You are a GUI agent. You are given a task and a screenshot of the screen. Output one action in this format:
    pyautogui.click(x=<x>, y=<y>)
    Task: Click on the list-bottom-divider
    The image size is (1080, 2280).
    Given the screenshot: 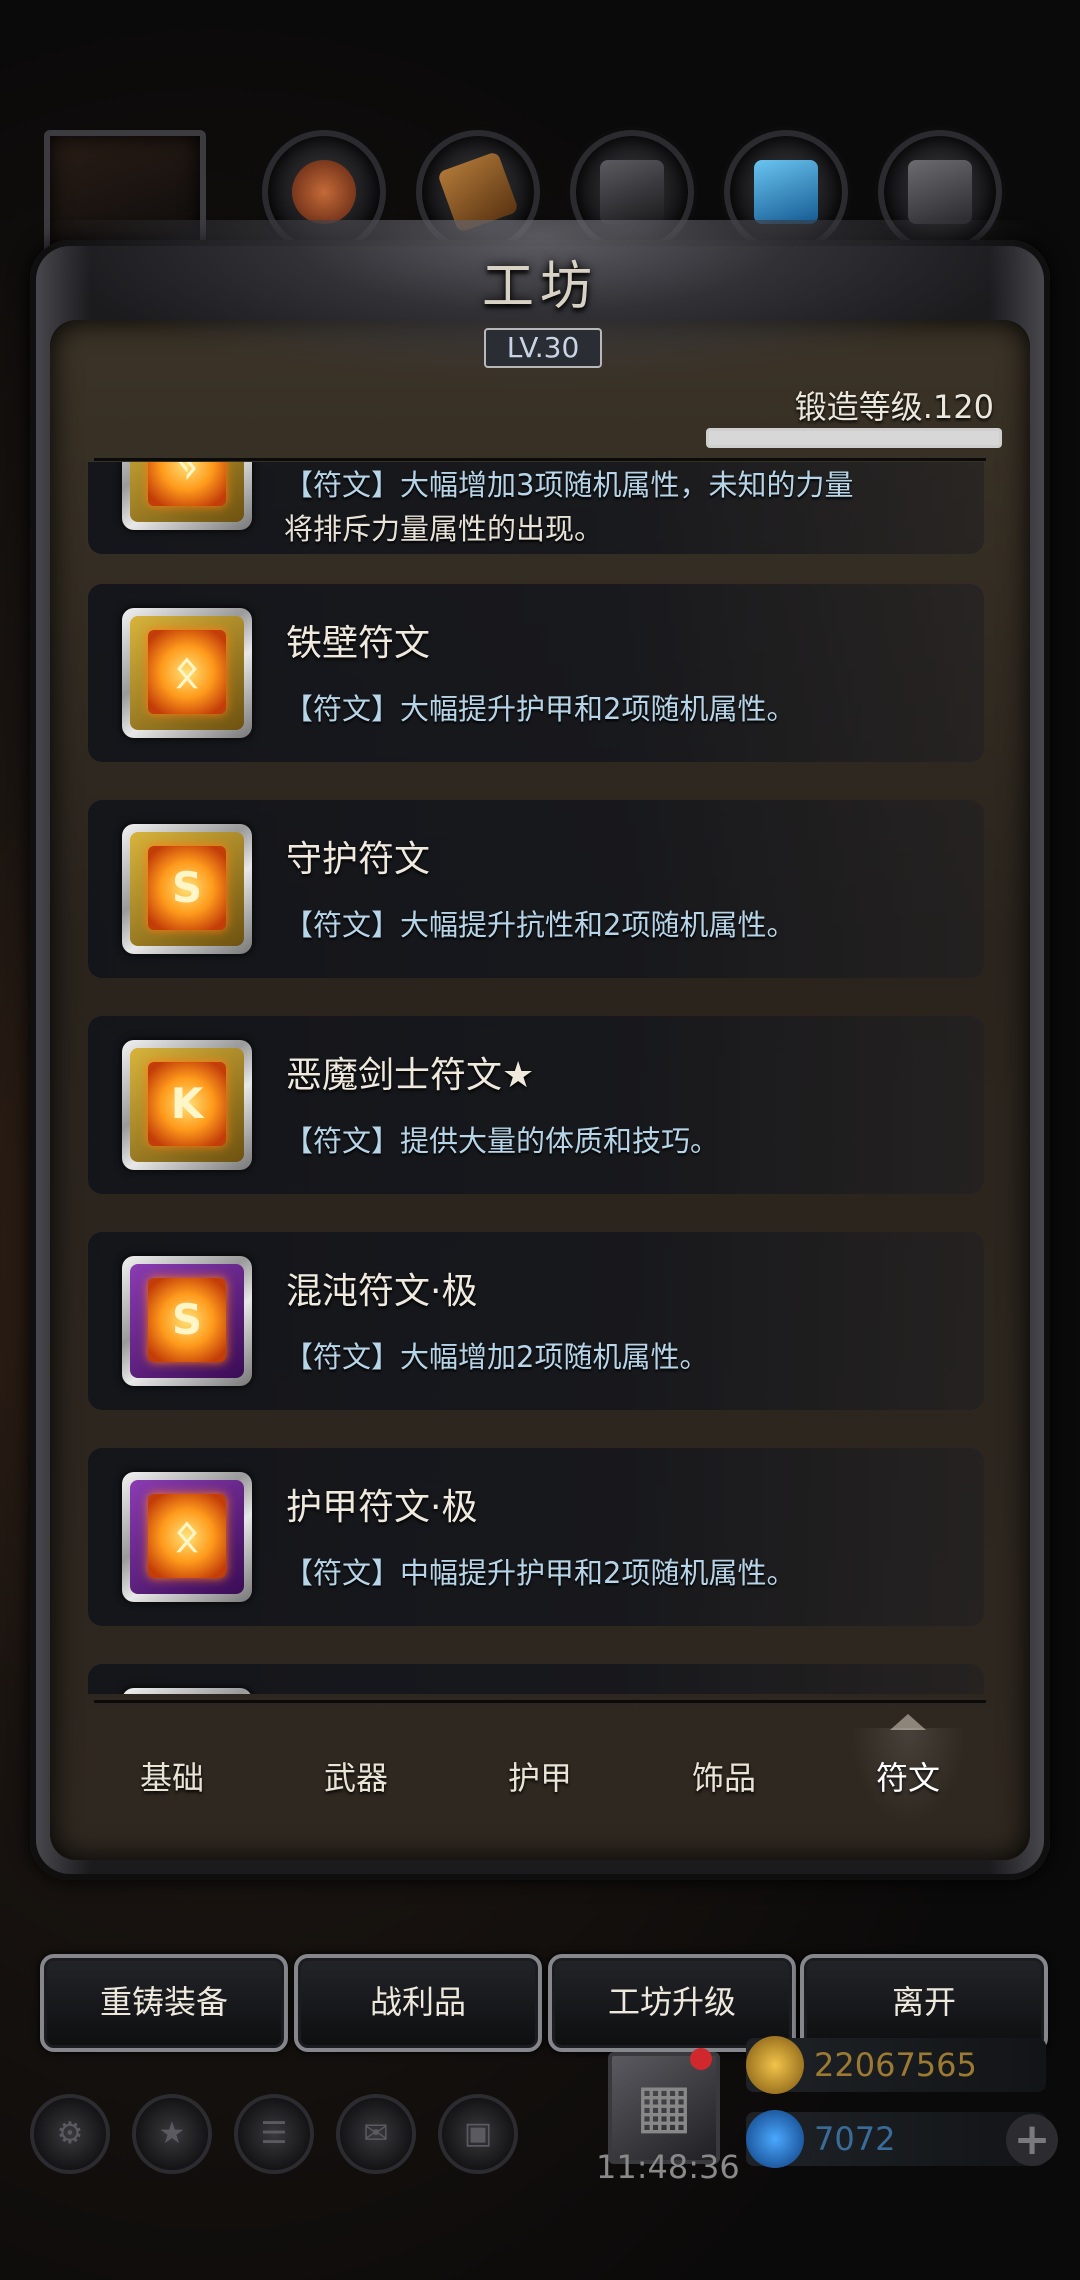 What is the action you would take?
    pyautogui.click(x=540, y=1701)
    